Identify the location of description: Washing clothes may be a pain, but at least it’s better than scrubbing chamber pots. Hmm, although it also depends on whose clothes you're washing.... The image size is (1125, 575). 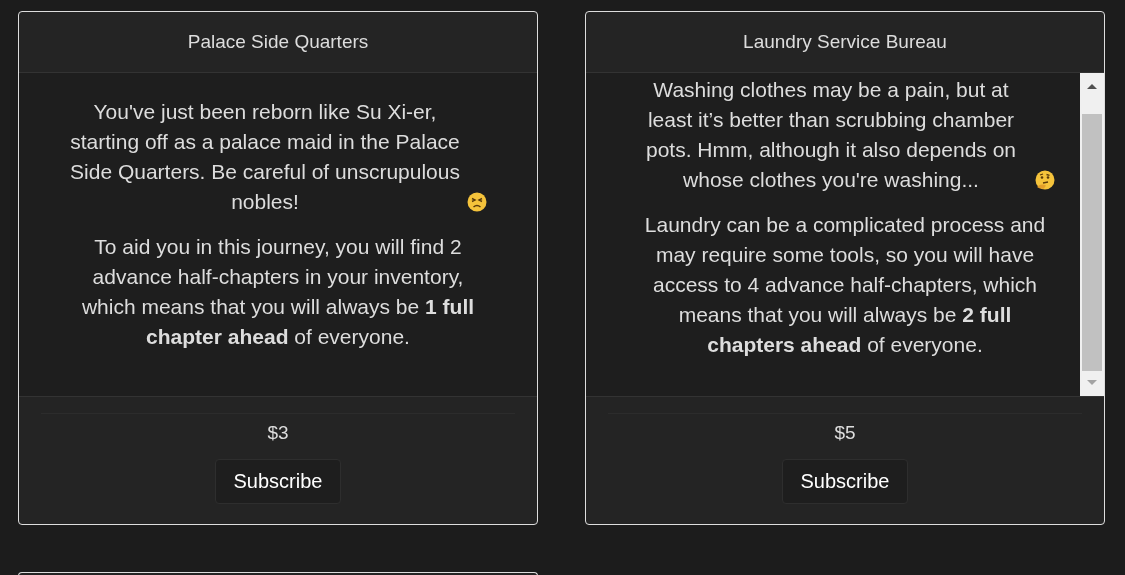
(831, 135).